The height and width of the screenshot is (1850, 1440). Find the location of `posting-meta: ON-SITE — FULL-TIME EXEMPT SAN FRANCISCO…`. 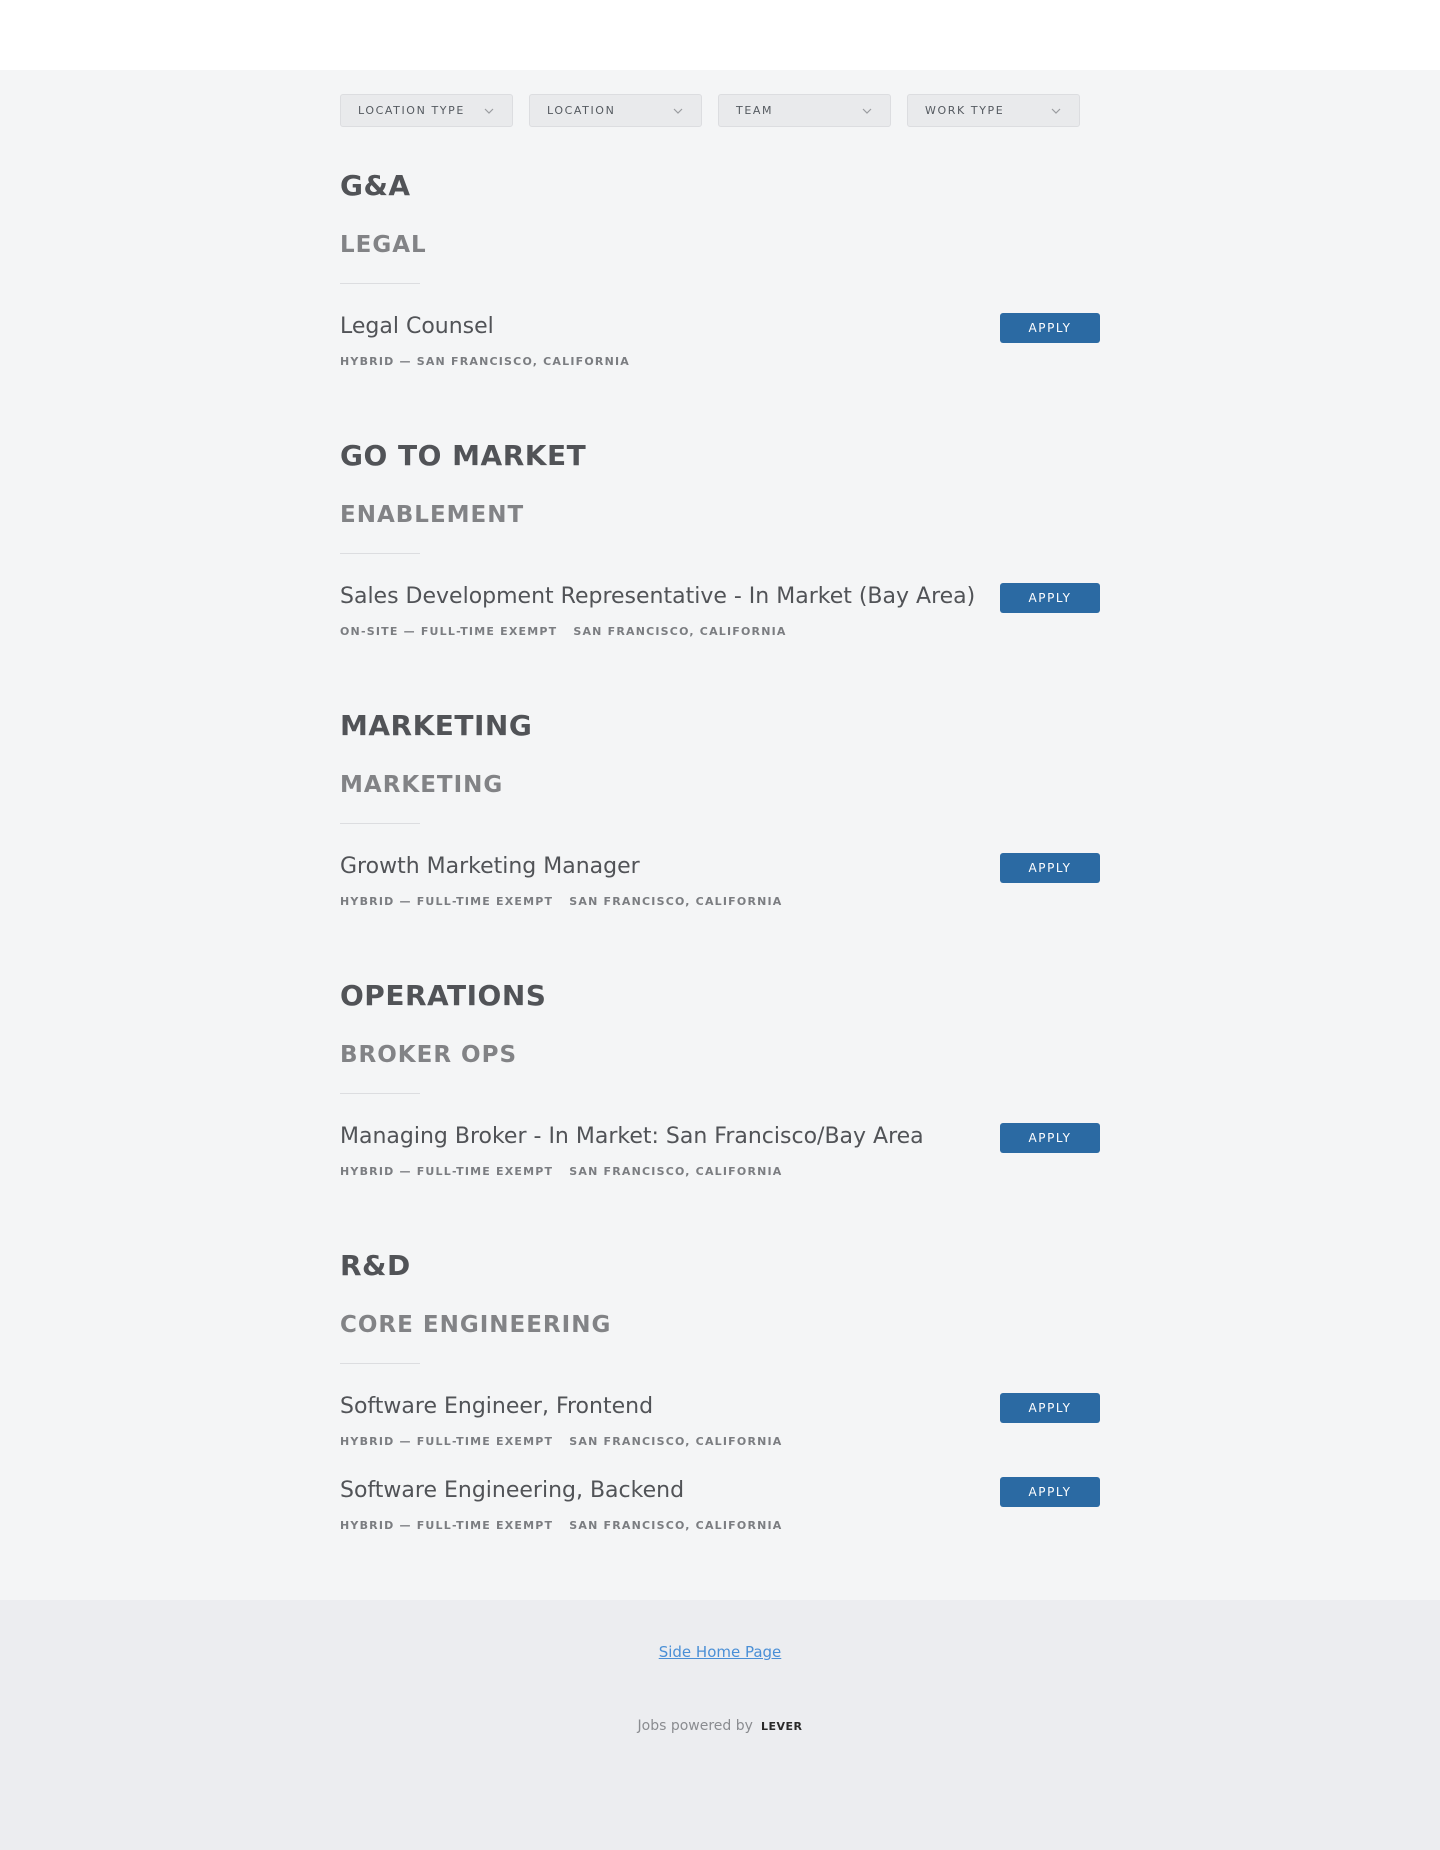

posting-meta: ON-SITE — FULL-TIME EXEMPT SAN FRANCISCO… is located at coordinates (563, 631).